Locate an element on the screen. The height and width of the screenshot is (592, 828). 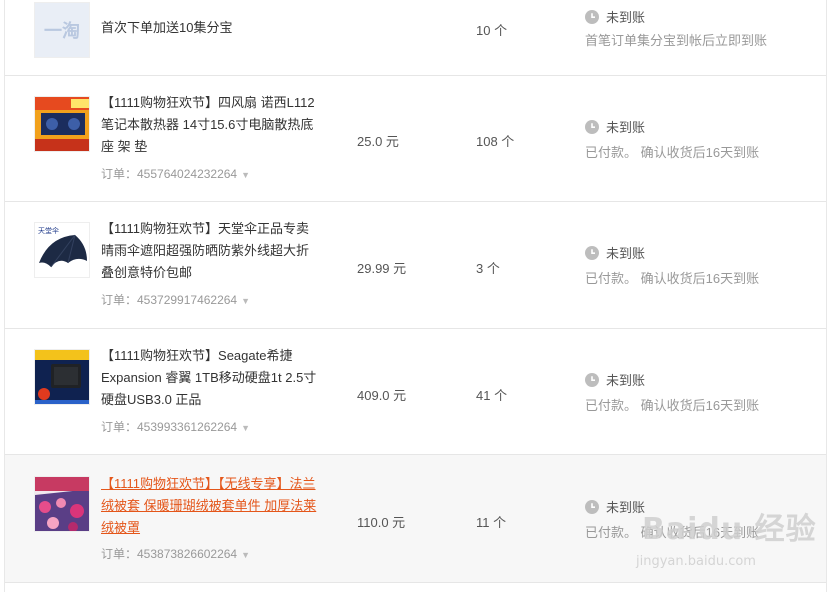
item-price: 25.0 元 is located at coordinates (378, 141).